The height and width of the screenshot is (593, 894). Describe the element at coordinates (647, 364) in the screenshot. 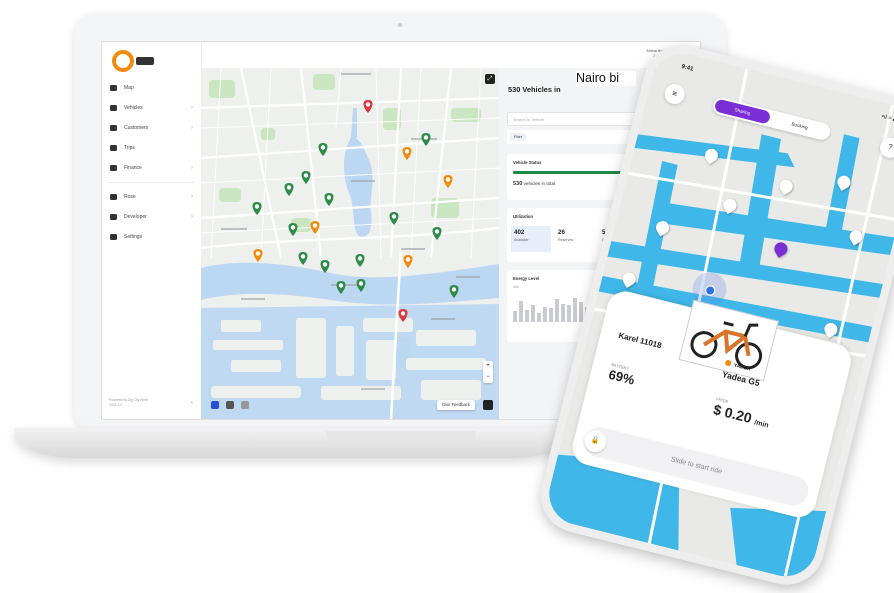

I see `vehicle-info: Karel 11018 BATTERY 69%` at that location.